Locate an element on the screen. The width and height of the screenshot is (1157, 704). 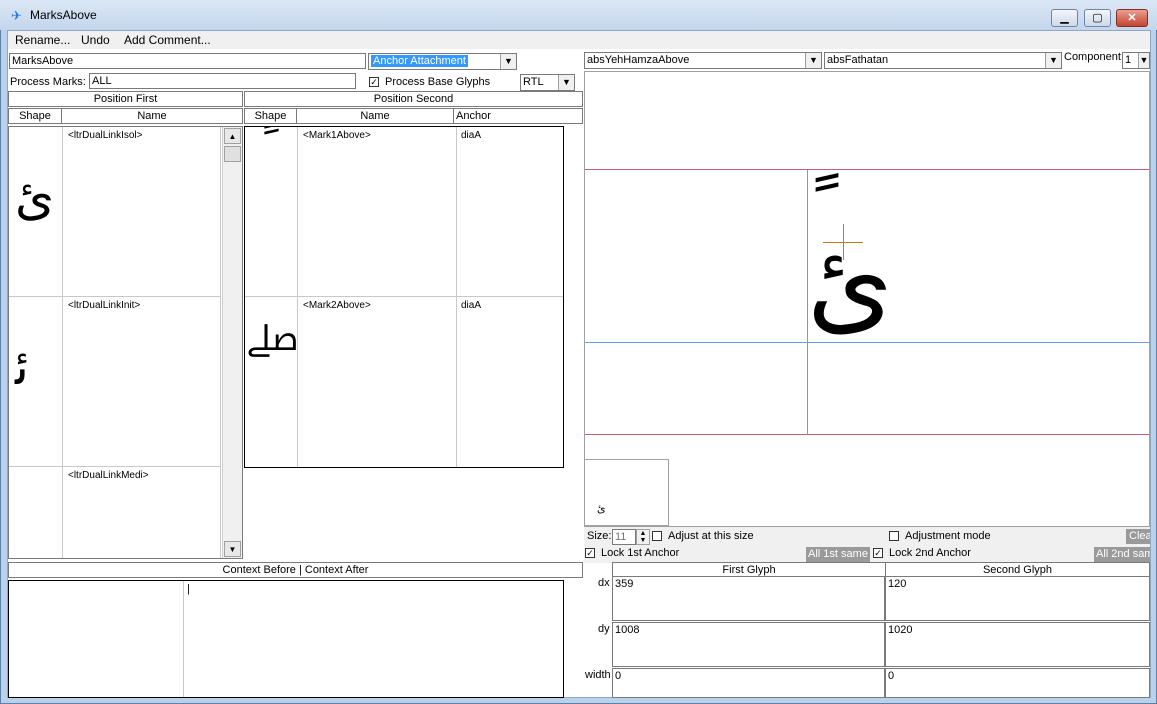
position-first-header: Position First is located at coordinates (125, 99).